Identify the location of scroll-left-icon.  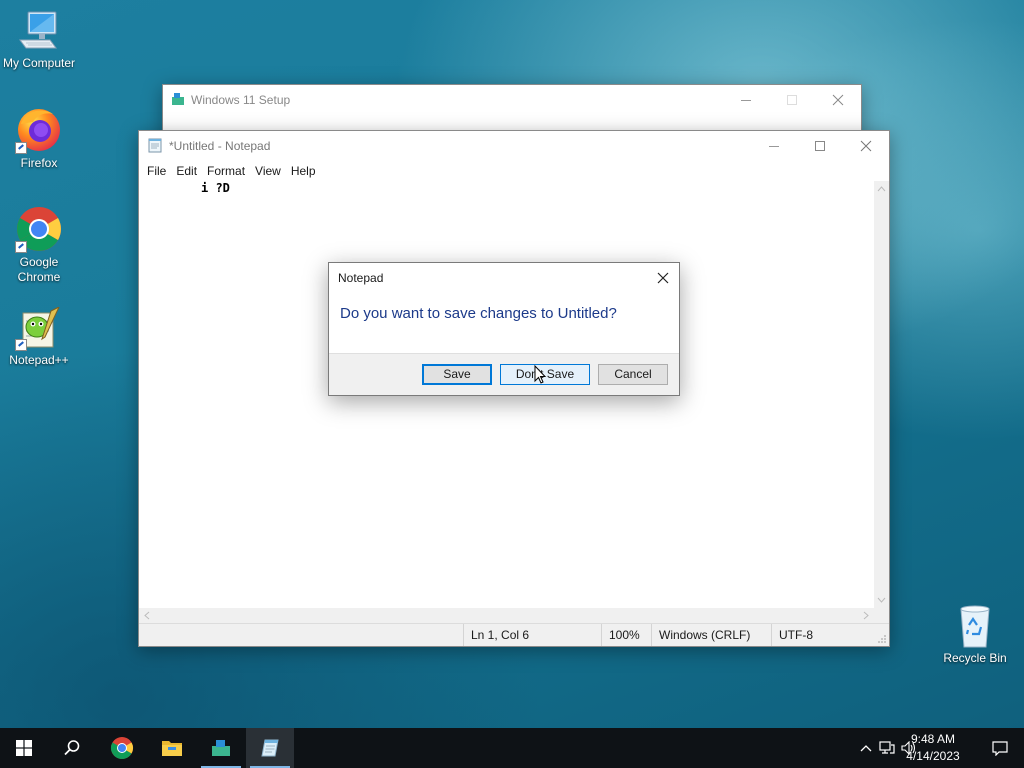
(147, 615).